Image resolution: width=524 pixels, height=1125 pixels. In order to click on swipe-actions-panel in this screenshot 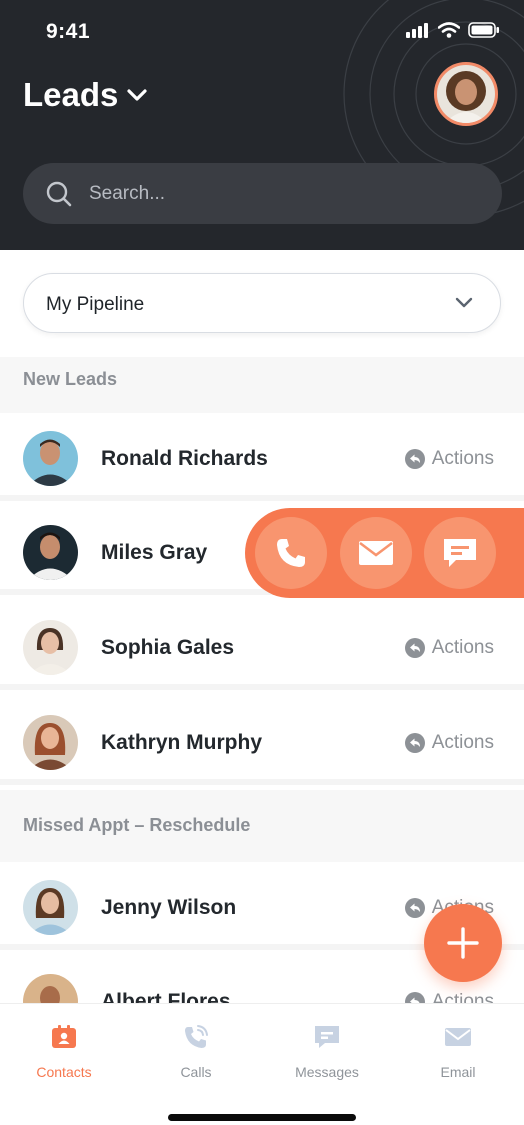, I will do `click(384, 553)`.